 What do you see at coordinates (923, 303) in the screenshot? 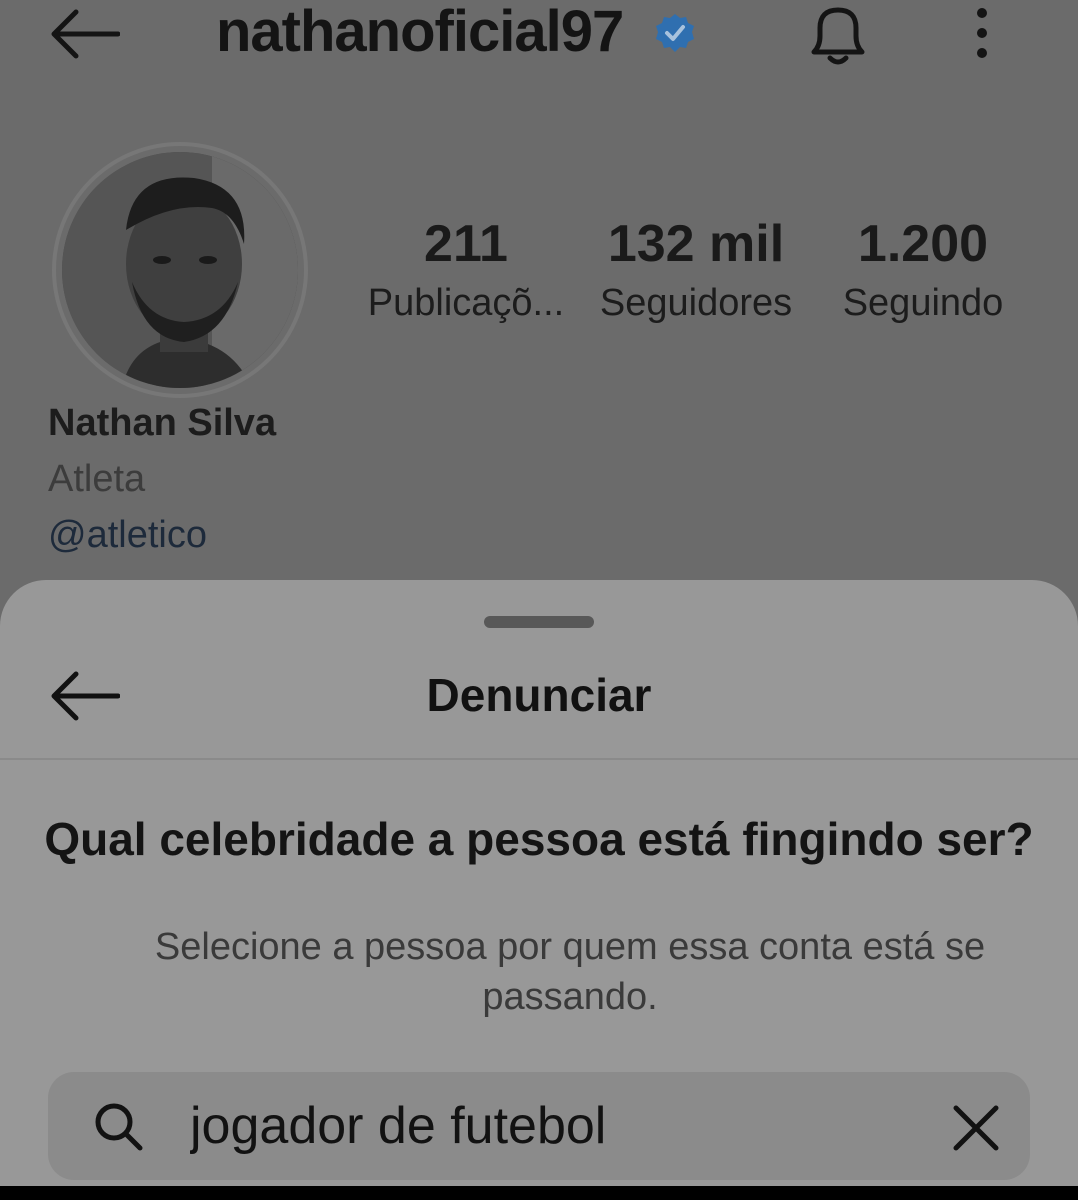
I see `following-label: Seguindo` at bounding box center [923, 303].